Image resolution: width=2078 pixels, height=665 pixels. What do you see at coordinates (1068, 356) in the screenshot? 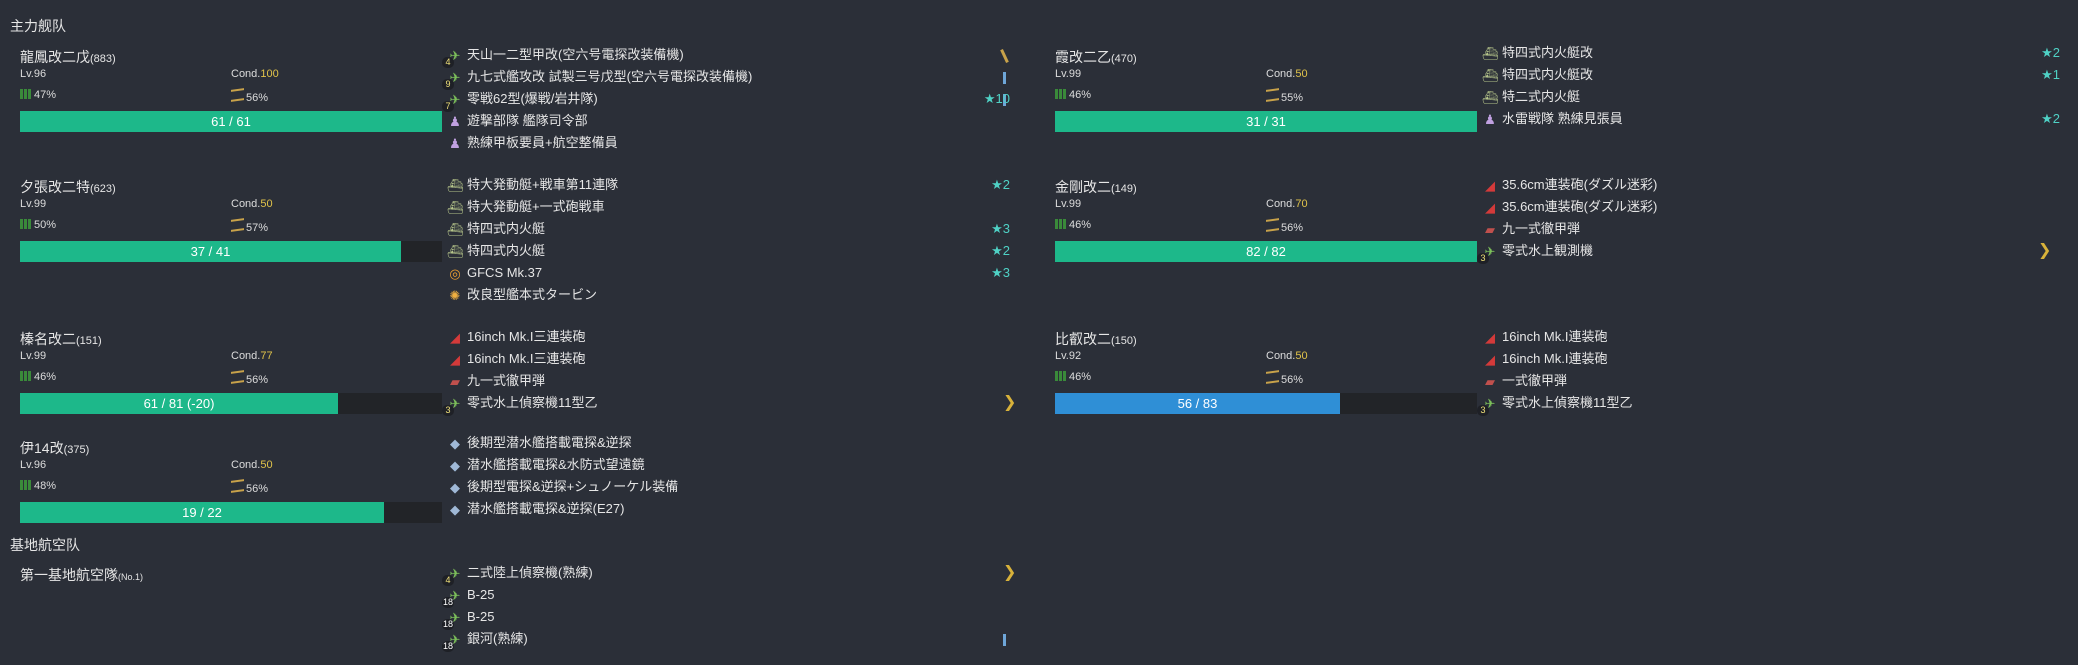
I see `level-text: Lv.92` at bounding box center [1068, 356].